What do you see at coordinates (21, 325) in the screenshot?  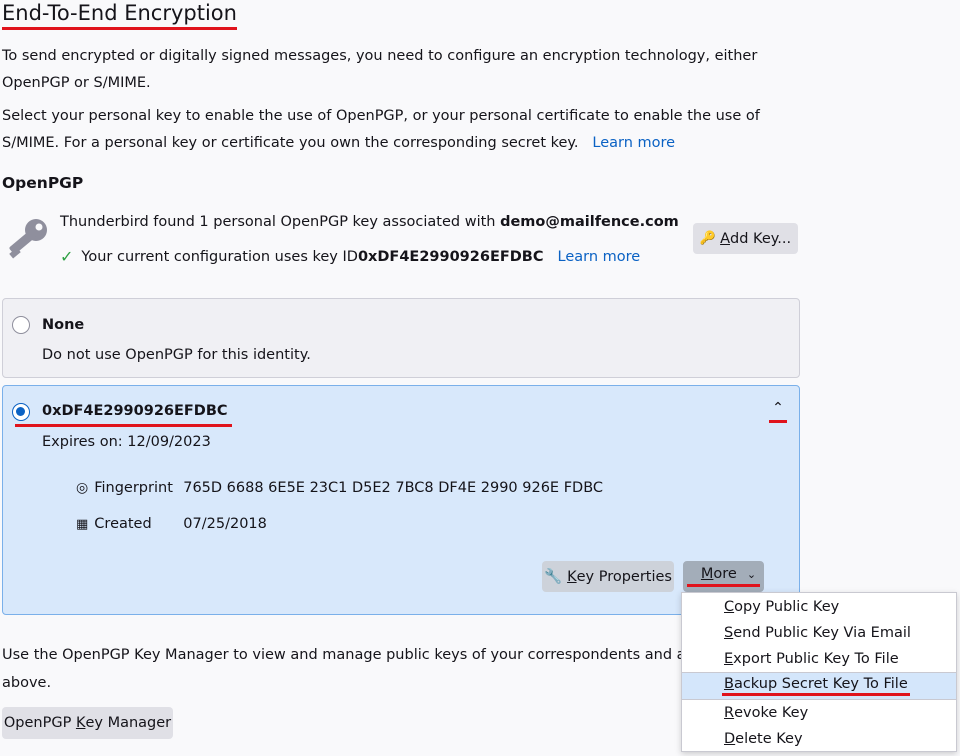 I see `none-radio` at bounding box center [21, 325].